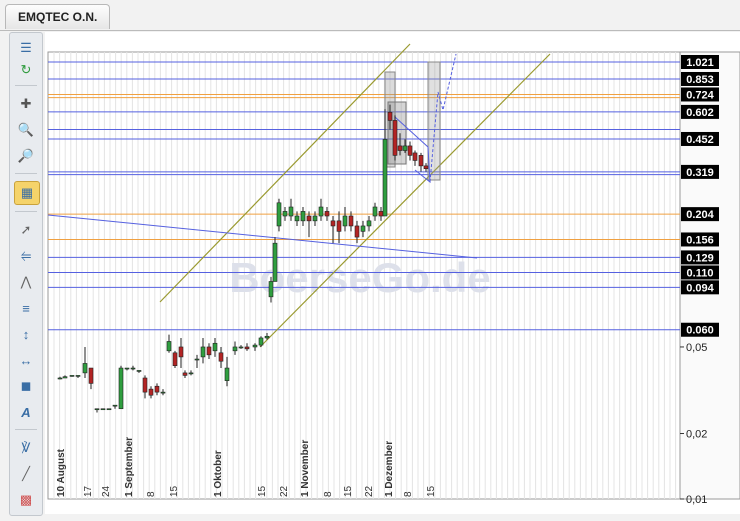 This screenshot has width=740, height=521. I want to click on price-tag-label: 0.110, so click(700, 273).